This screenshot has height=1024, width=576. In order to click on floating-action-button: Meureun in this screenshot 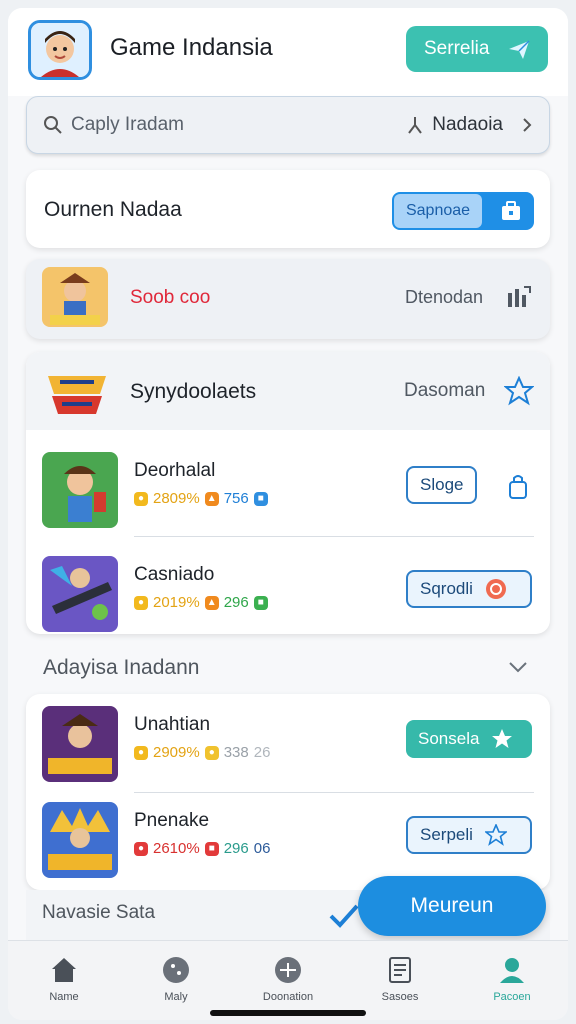, I will do `click(452, 906)`.